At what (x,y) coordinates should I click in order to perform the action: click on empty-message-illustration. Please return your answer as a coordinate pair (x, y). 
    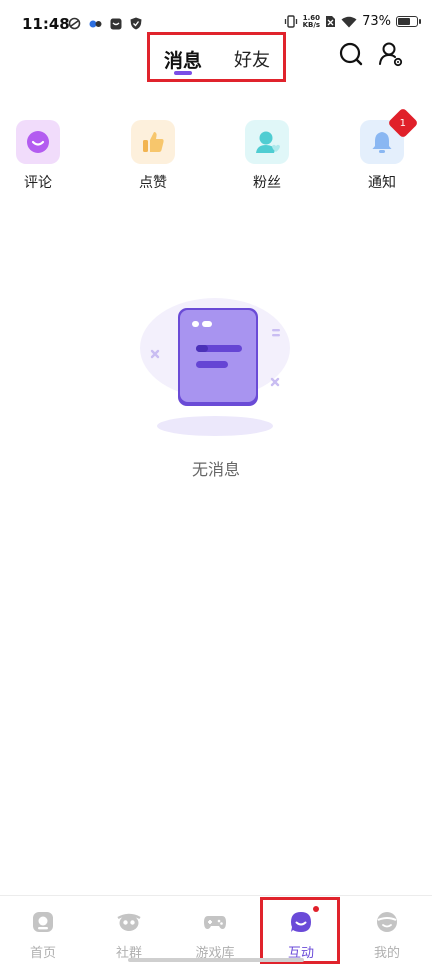
    Looking at the image, I should click on (215, 370).